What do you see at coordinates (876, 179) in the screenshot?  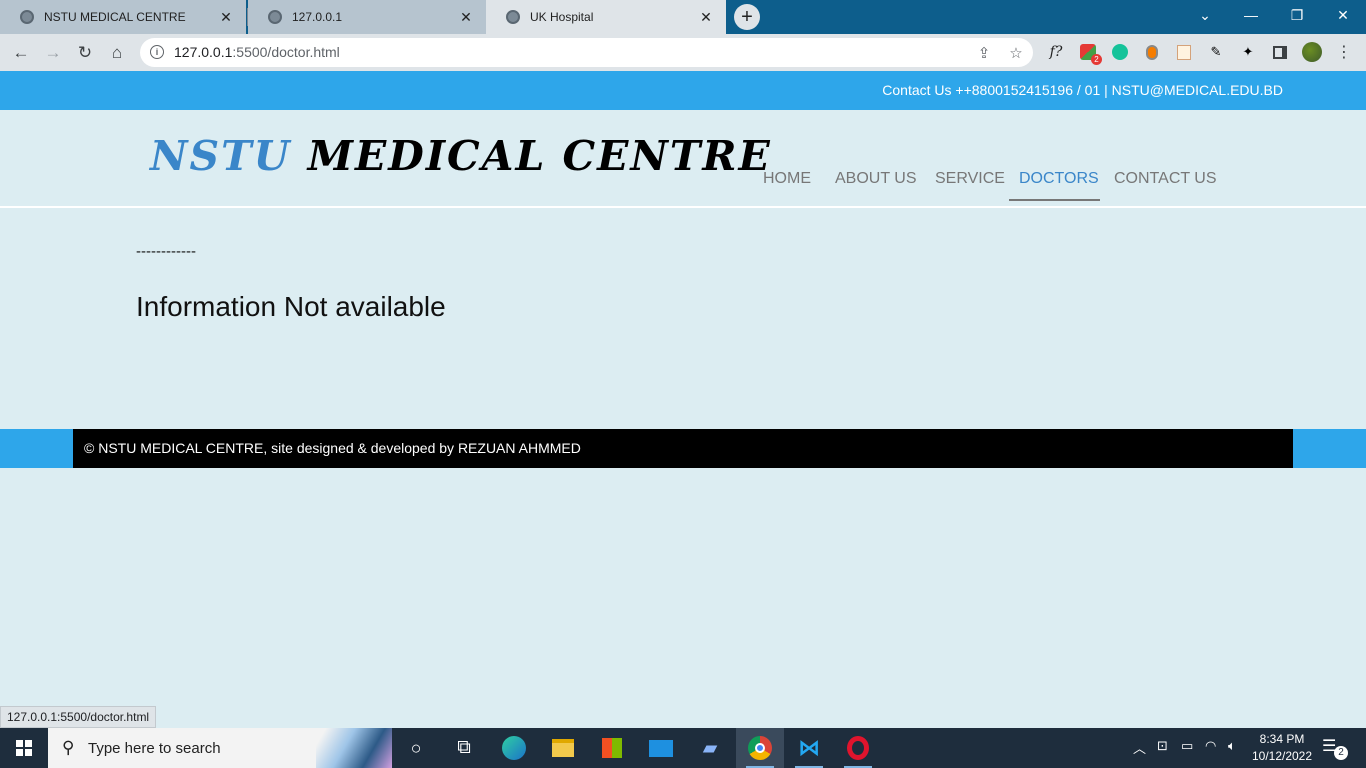 I see `nav-about-us: ABOUT US` at bounding box center [876, 179].